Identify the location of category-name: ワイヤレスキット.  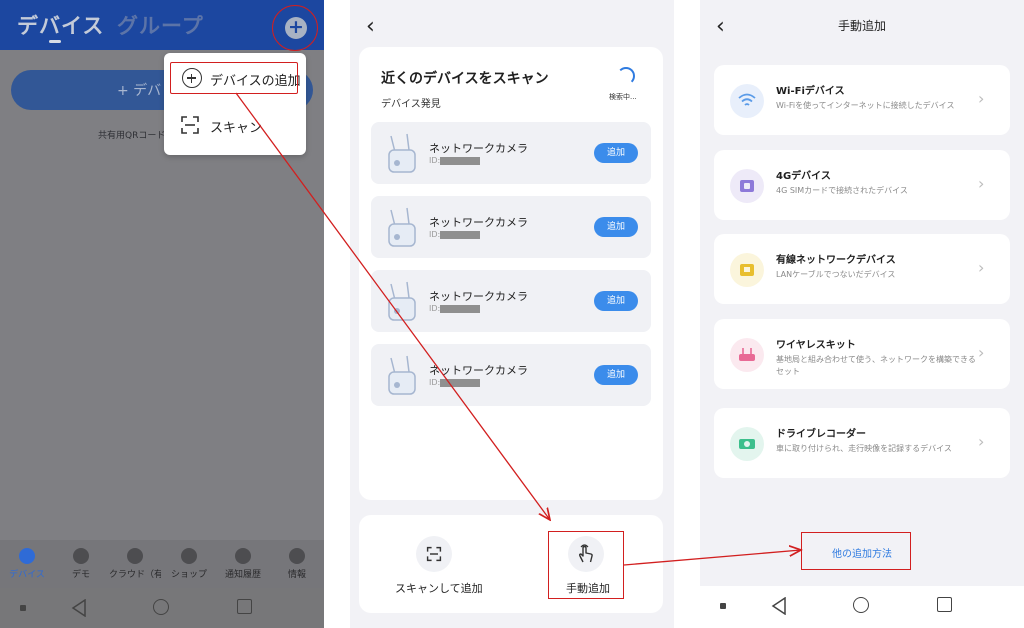
(816, 345).